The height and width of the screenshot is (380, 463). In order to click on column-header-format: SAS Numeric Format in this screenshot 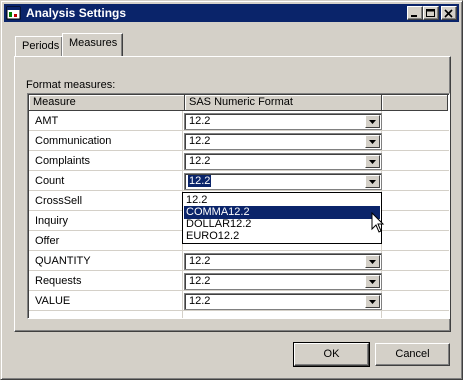, I will do `click(283, 103)`.